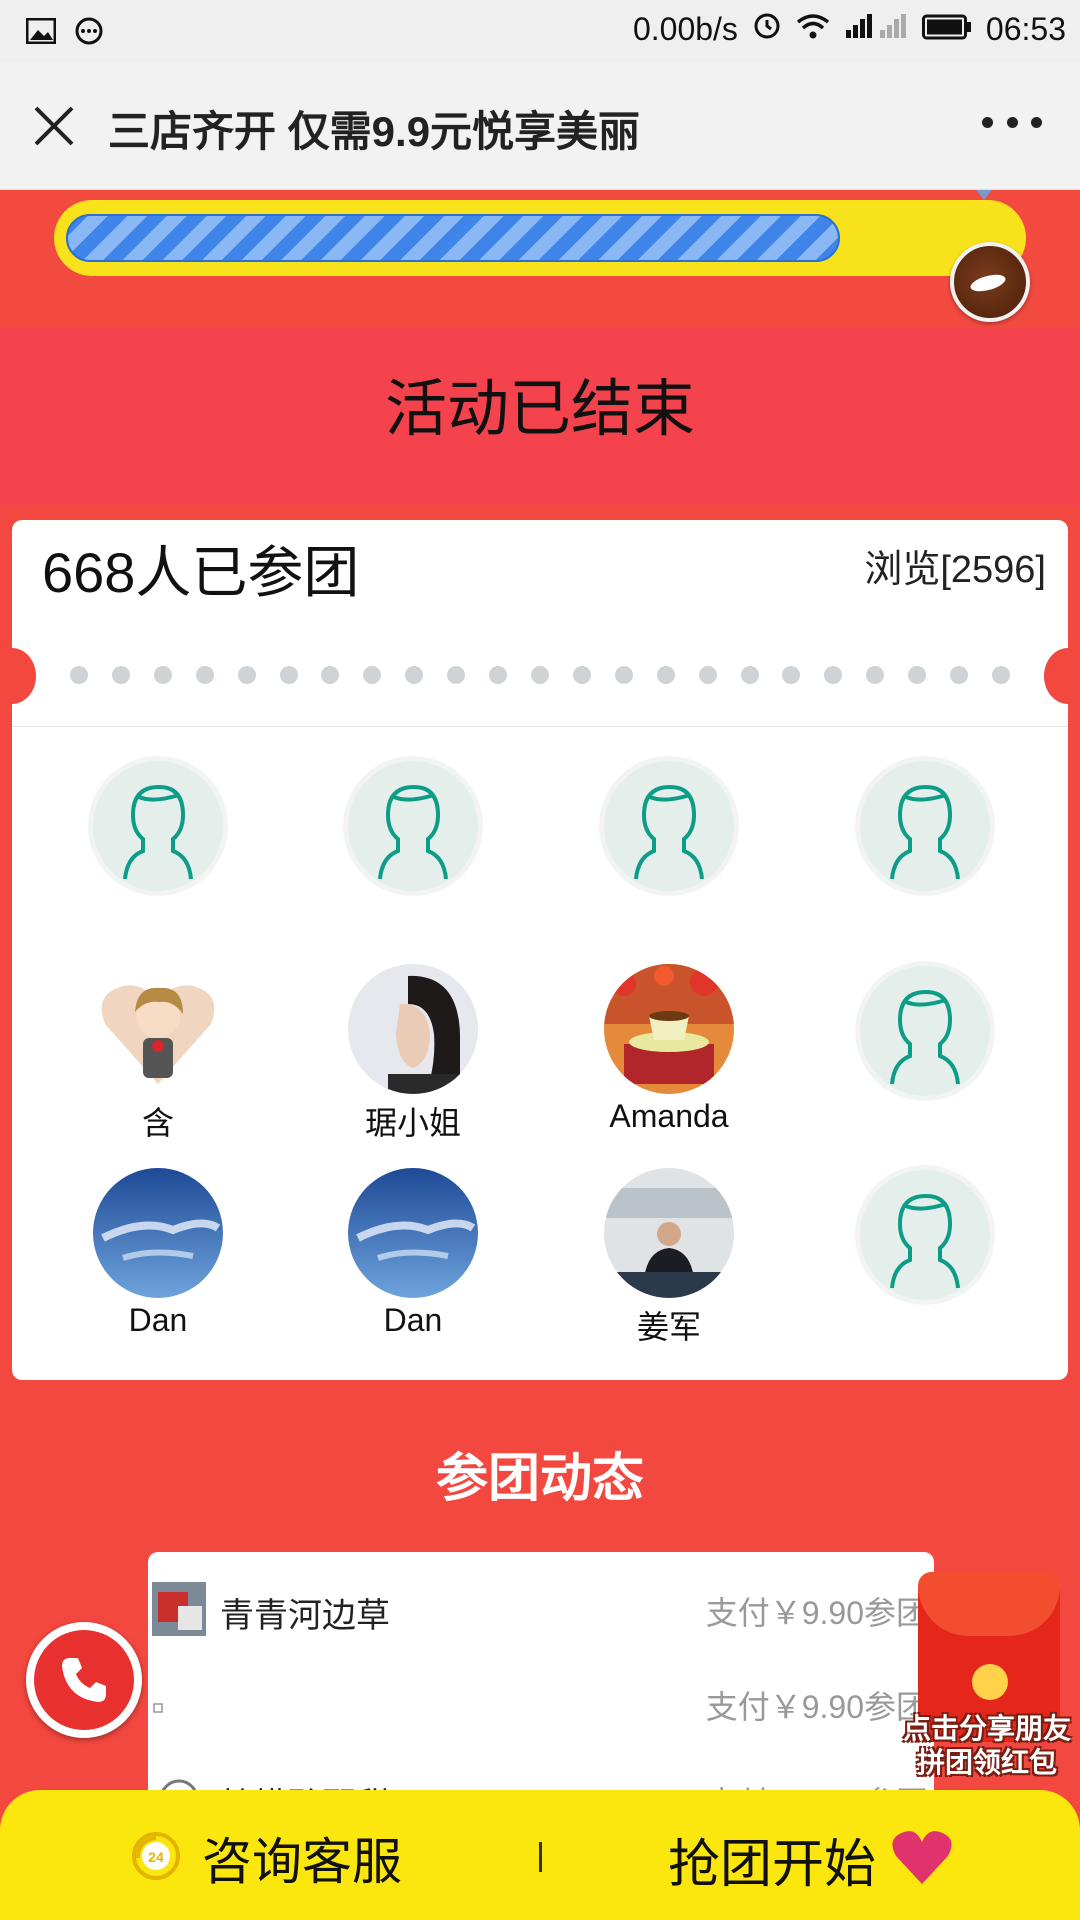 This screenshot has width=1080, height=1920. Describe the element at coordinates (157, 1123) in the screenshot. I see `member-name: 含` at that location.